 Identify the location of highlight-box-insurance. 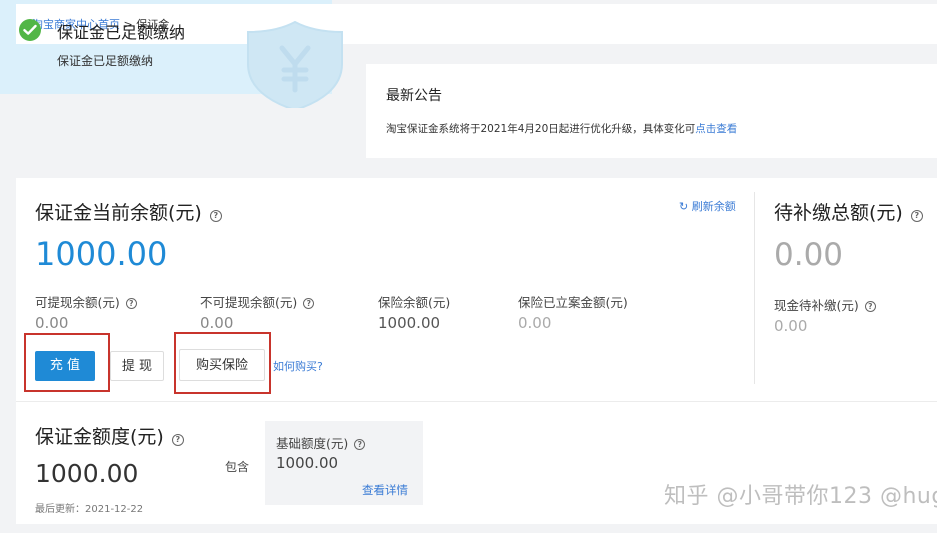
(222, 363).